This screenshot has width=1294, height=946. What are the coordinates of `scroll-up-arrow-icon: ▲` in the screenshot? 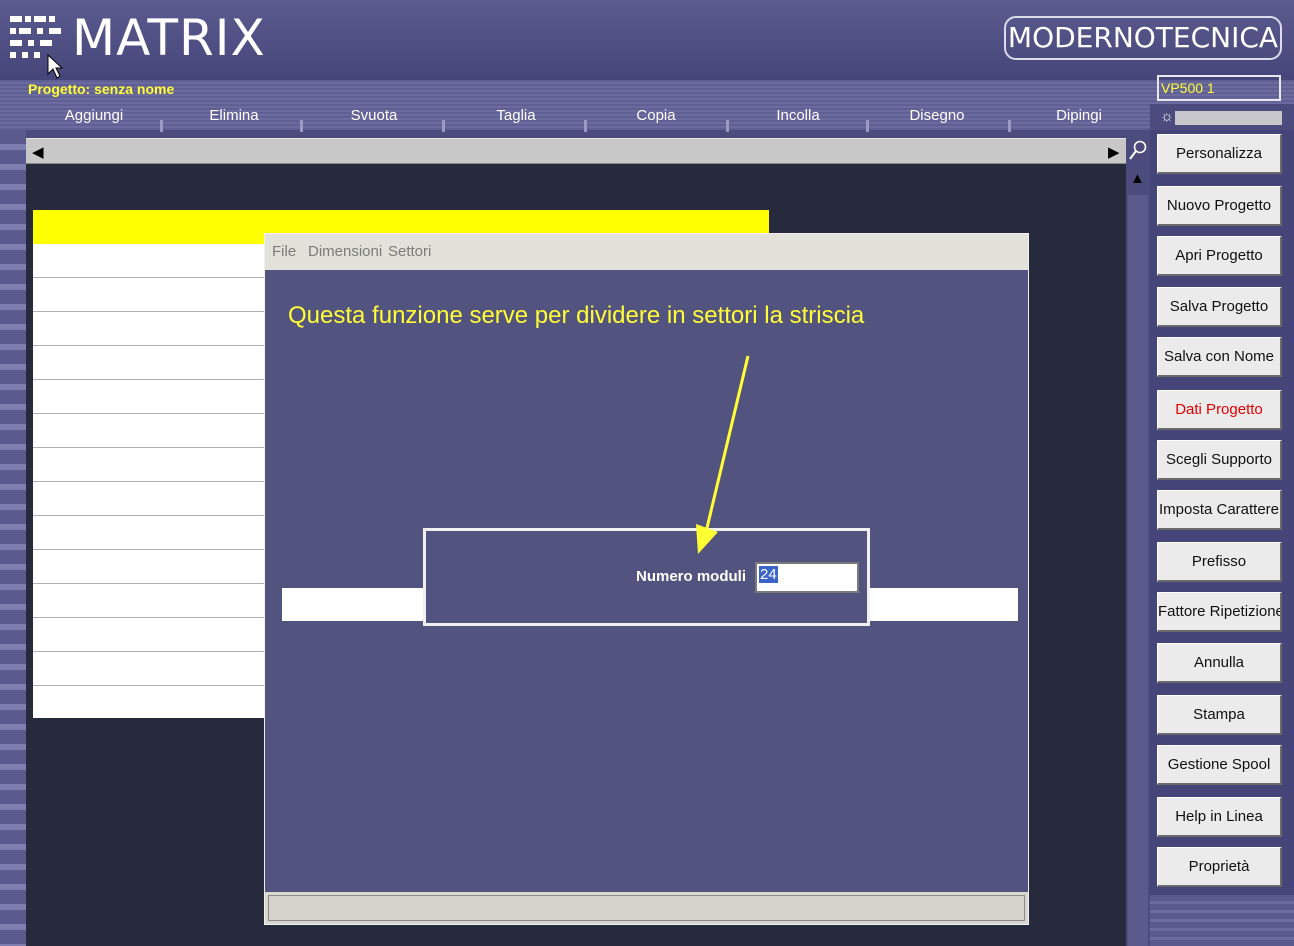 It's located at (1137, 178).